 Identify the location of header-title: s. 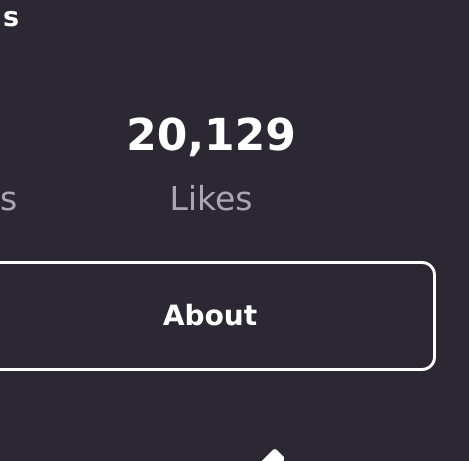
(11, 17).